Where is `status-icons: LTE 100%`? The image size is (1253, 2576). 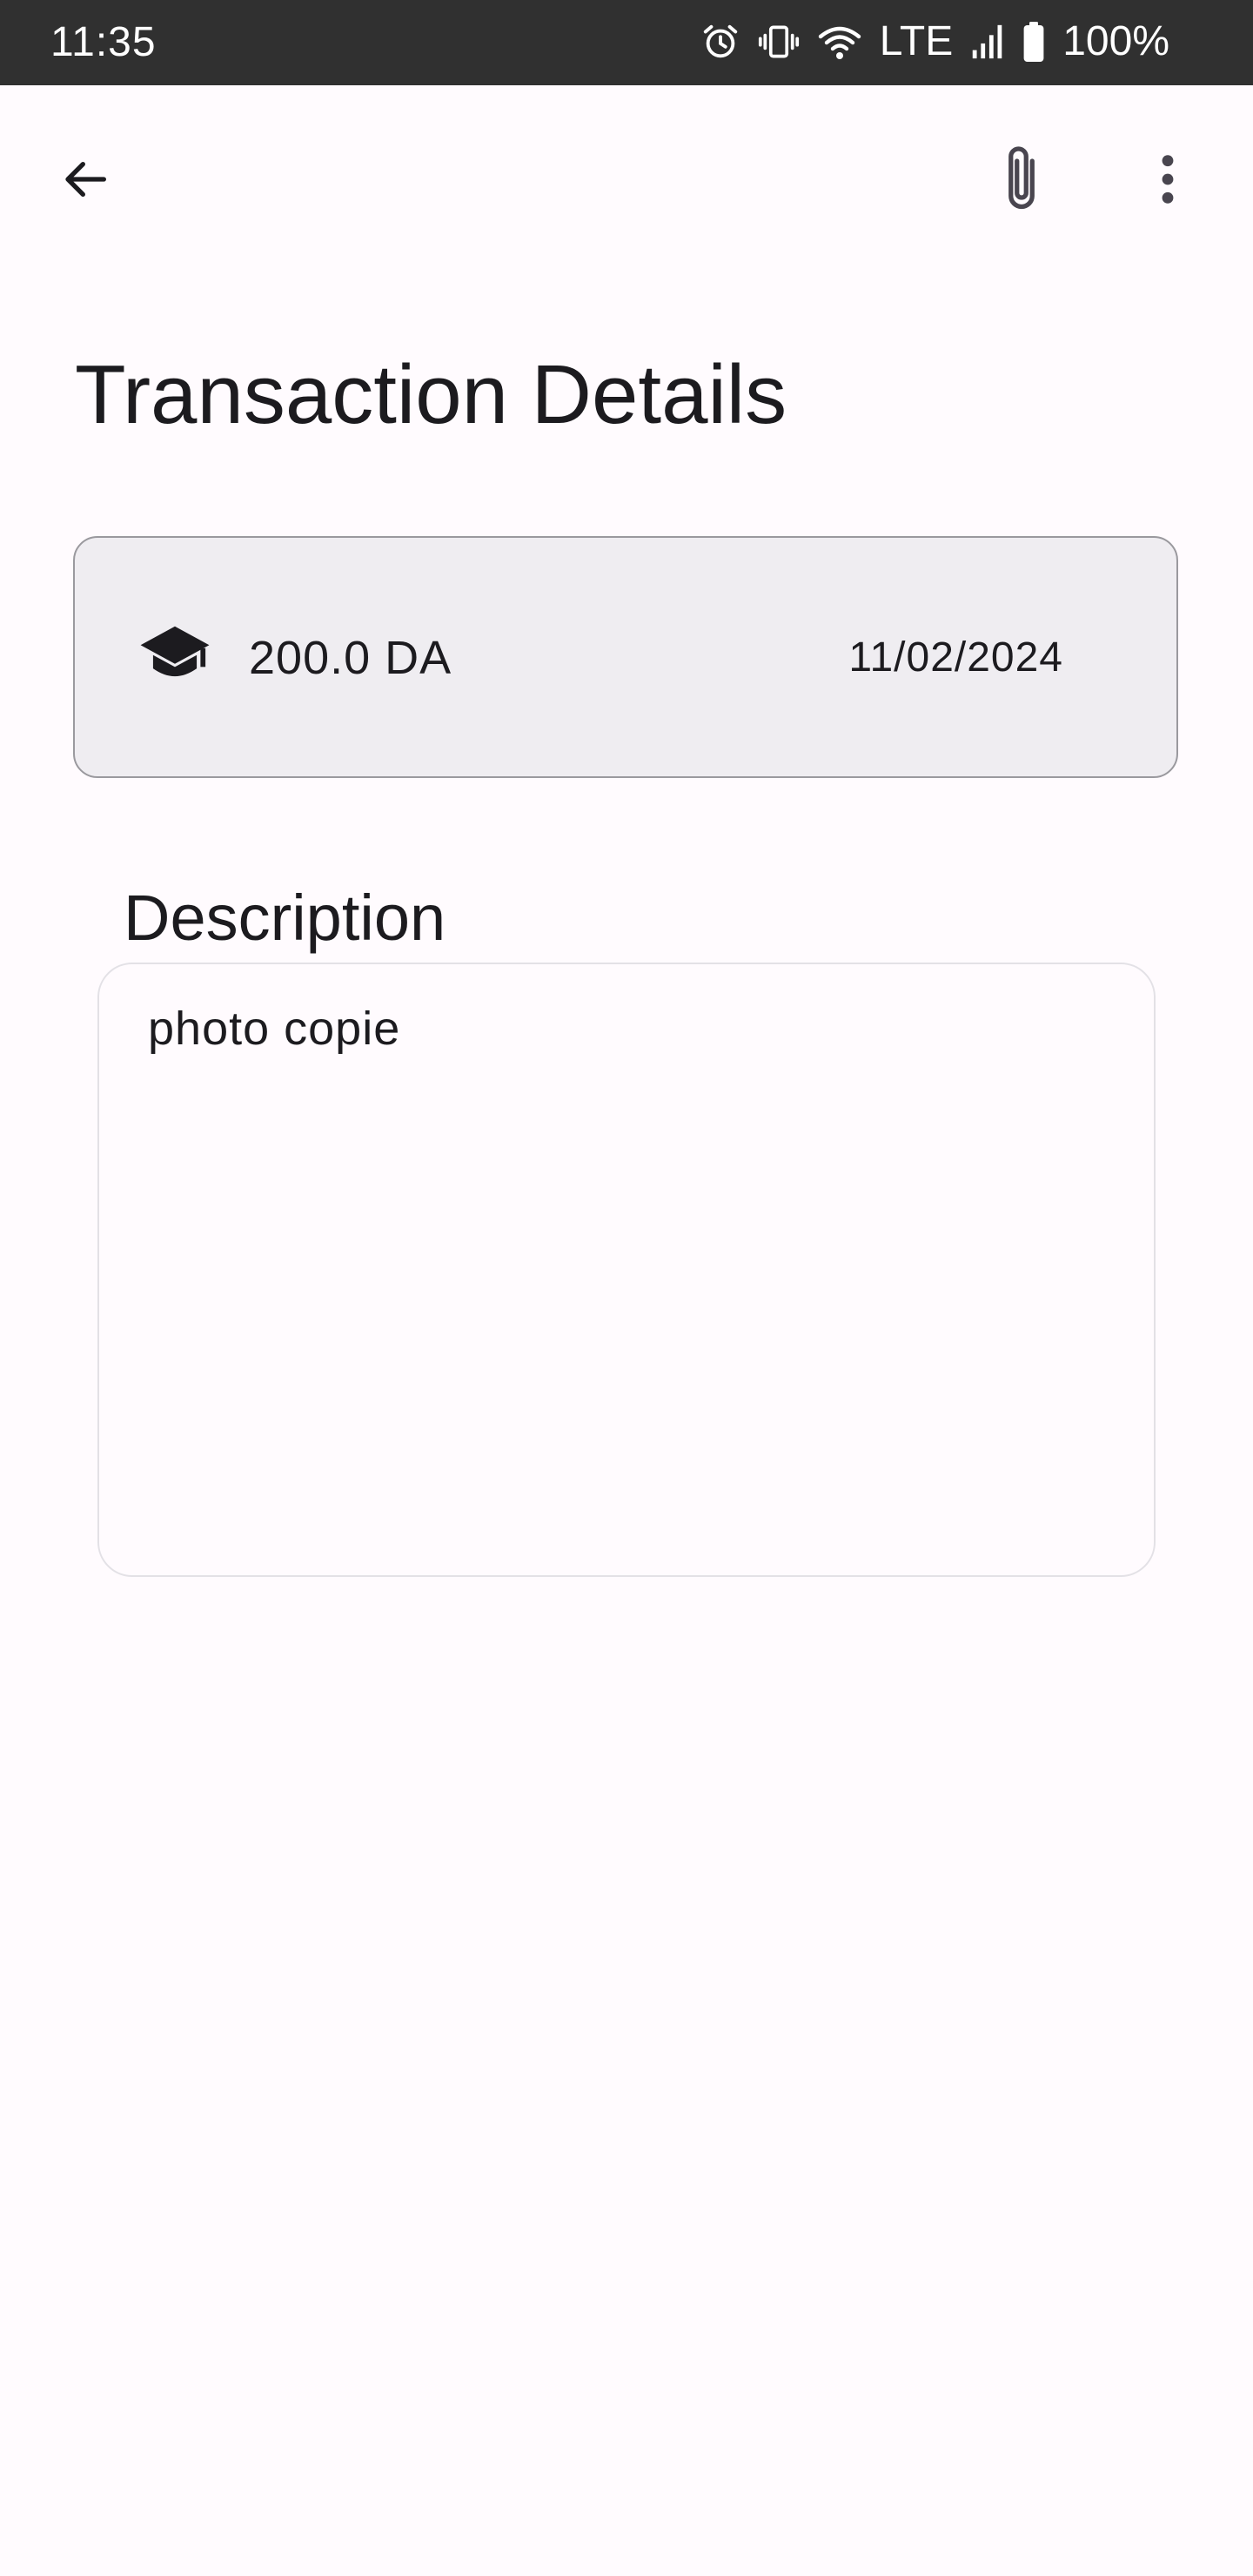
status-icons: LTE 100% is located at coordinates (934, 42).